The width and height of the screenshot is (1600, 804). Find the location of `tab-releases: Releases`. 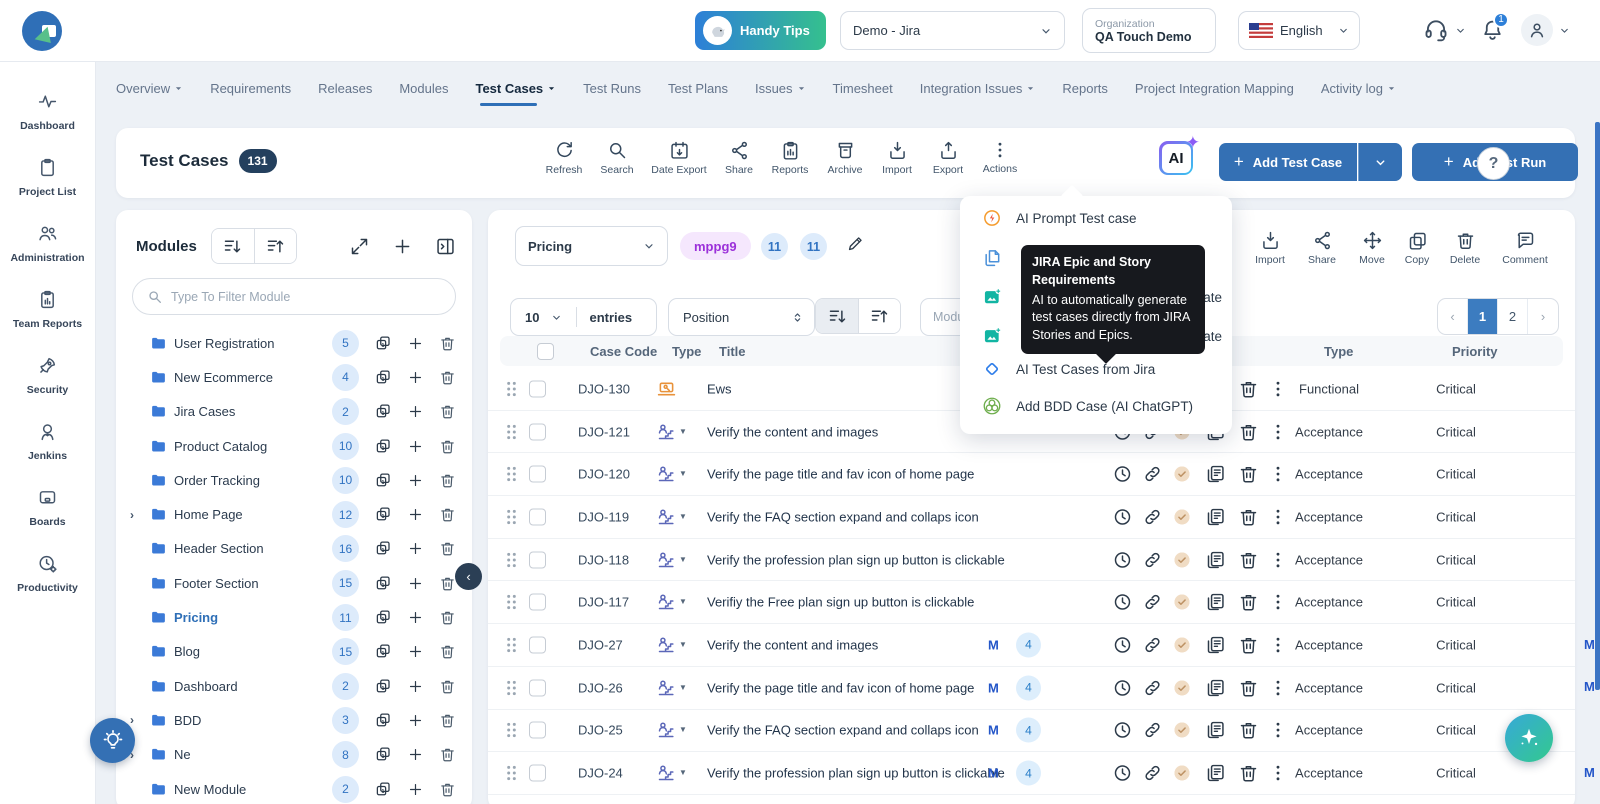

tab-releases: Releases is located at coordinates (345, 87).